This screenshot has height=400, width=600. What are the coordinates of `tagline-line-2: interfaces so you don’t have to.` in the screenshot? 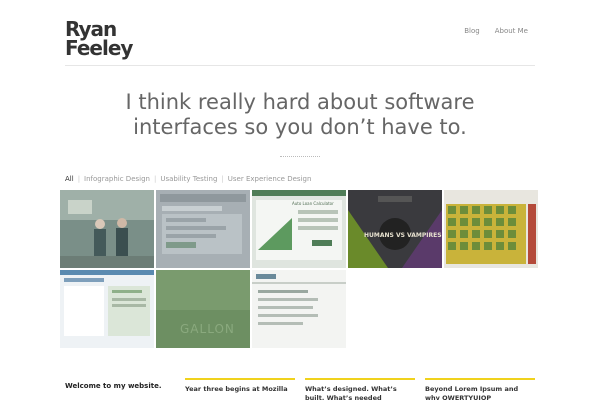 It's located at (300, 127).